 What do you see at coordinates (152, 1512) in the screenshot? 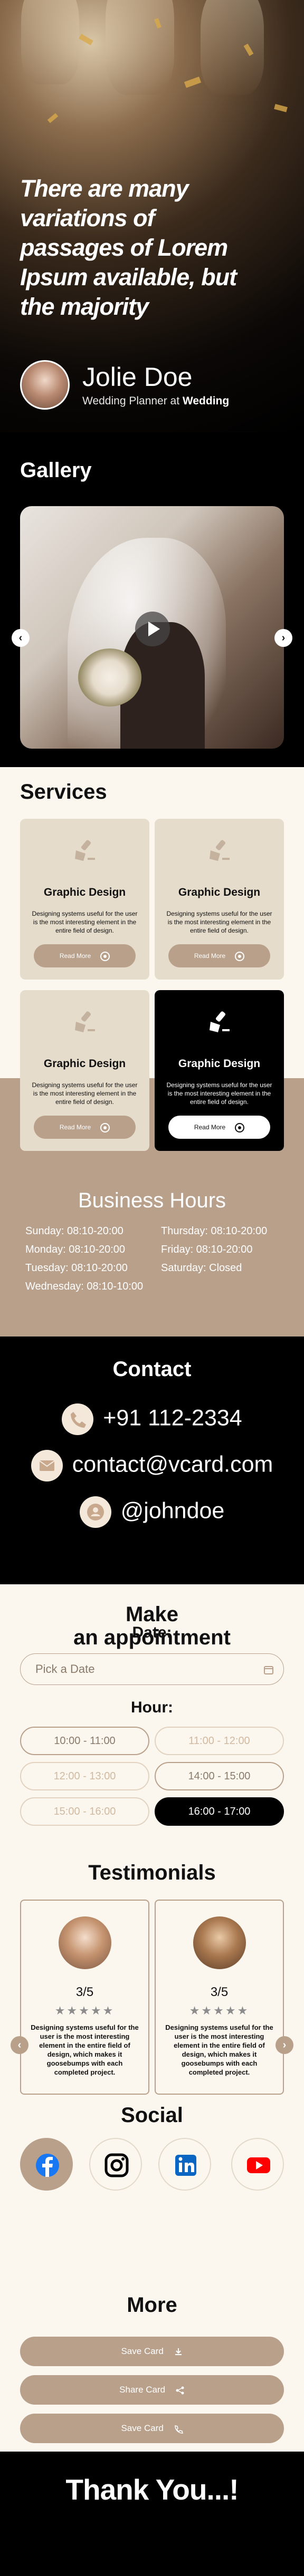
I see `contact-handle: @johndoe` at bounding box center [152, 1512].